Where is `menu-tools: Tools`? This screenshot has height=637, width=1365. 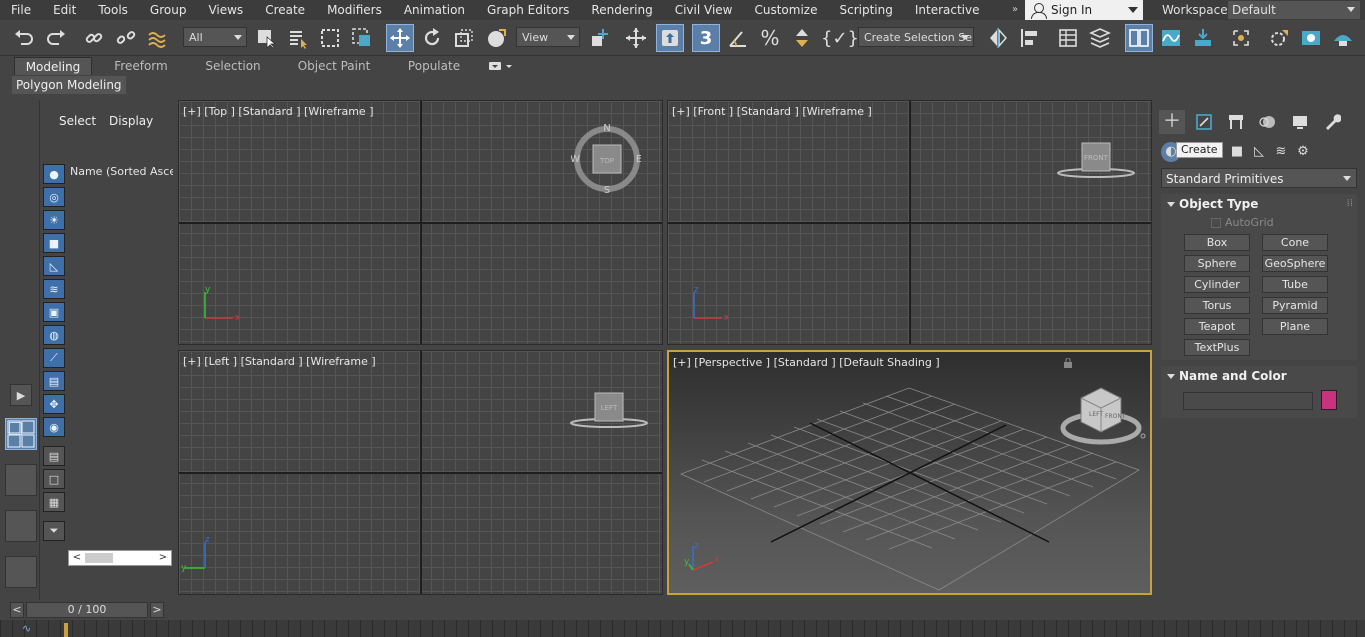 menu-tools: Tools is located at coordinates (113, 10).